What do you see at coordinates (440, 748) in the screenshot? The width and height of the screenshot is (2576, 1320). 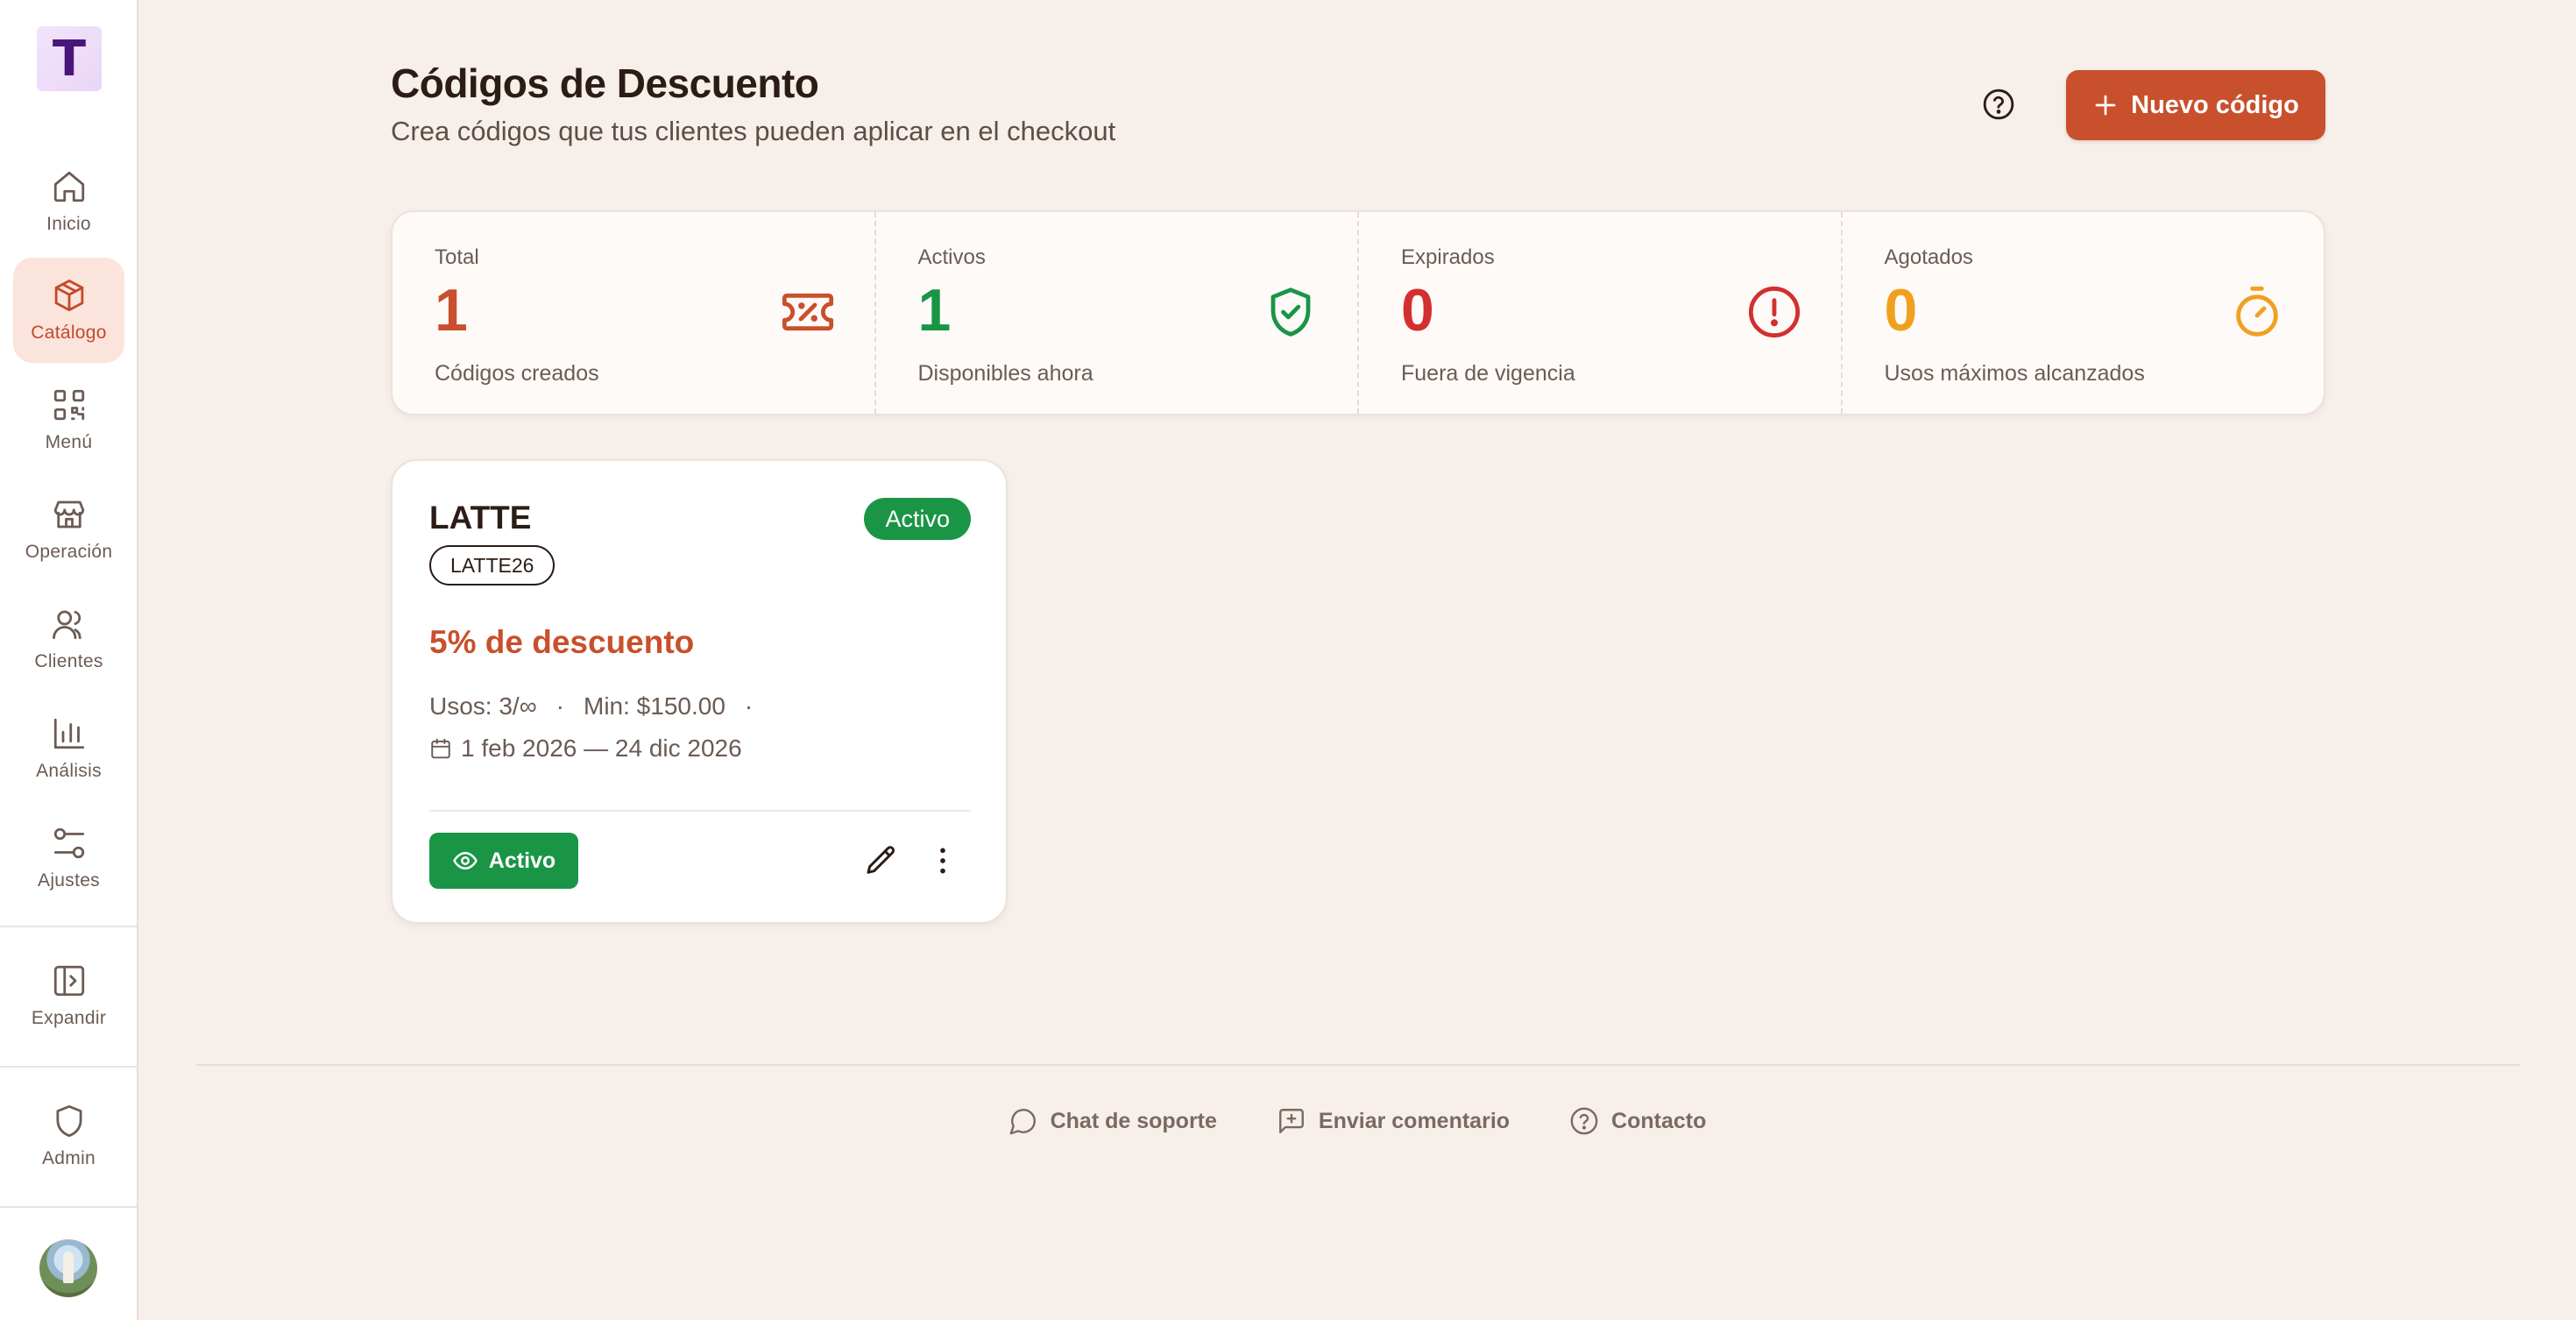 I see `calendar-icon` at bounding box center [440, 748].